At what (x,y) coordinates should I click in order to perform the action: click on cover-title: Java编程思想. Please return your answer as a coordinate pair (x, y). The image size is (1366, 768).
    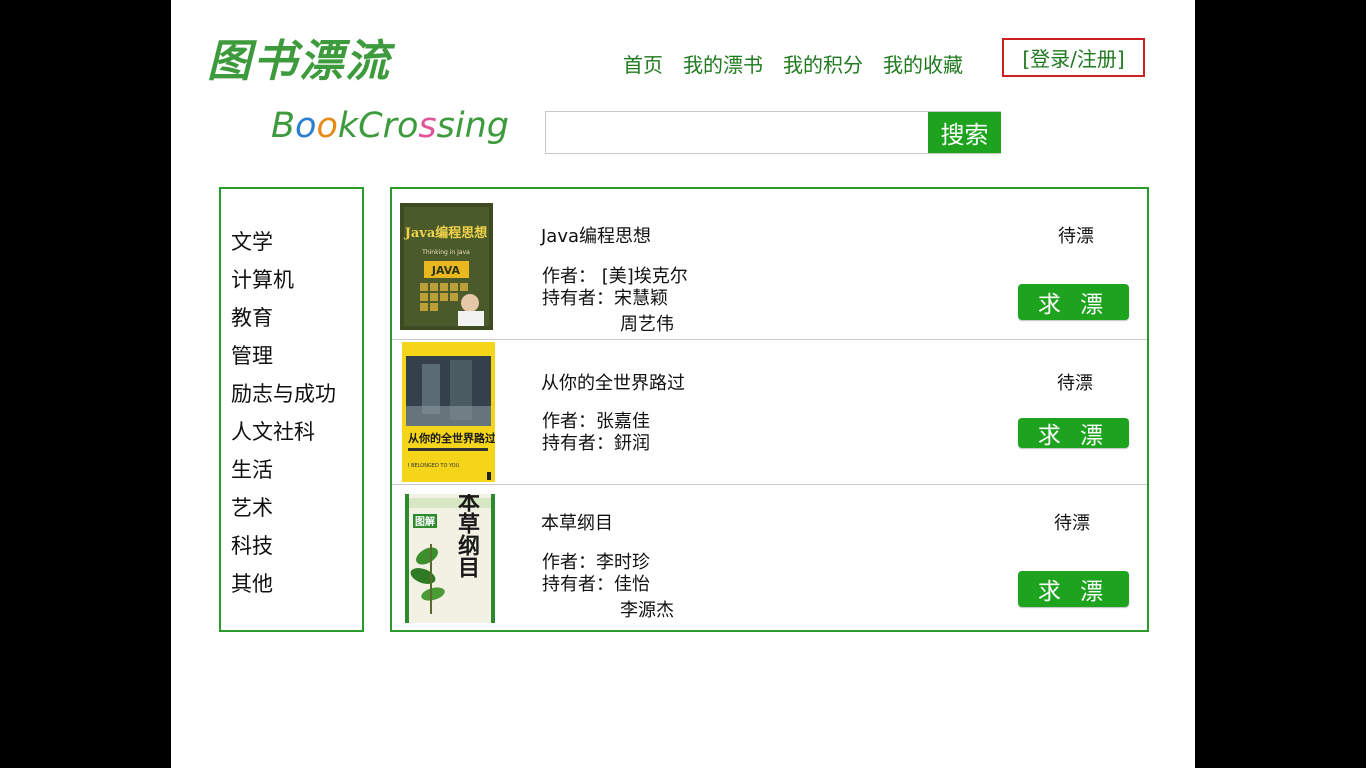
    Looking at the image, I should click on (446, 233).